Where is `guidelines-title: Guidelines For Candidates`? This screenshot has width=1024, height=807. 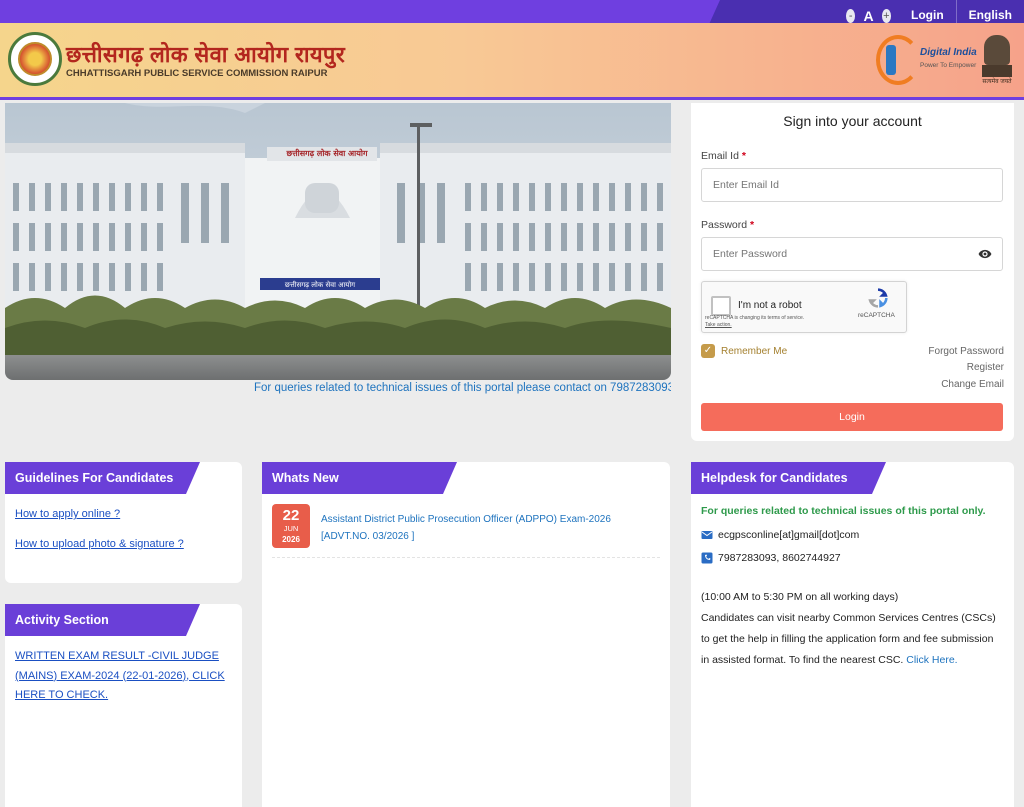 guidelines-title: Guidelines For Candidates is located at coordinates (102, 478).